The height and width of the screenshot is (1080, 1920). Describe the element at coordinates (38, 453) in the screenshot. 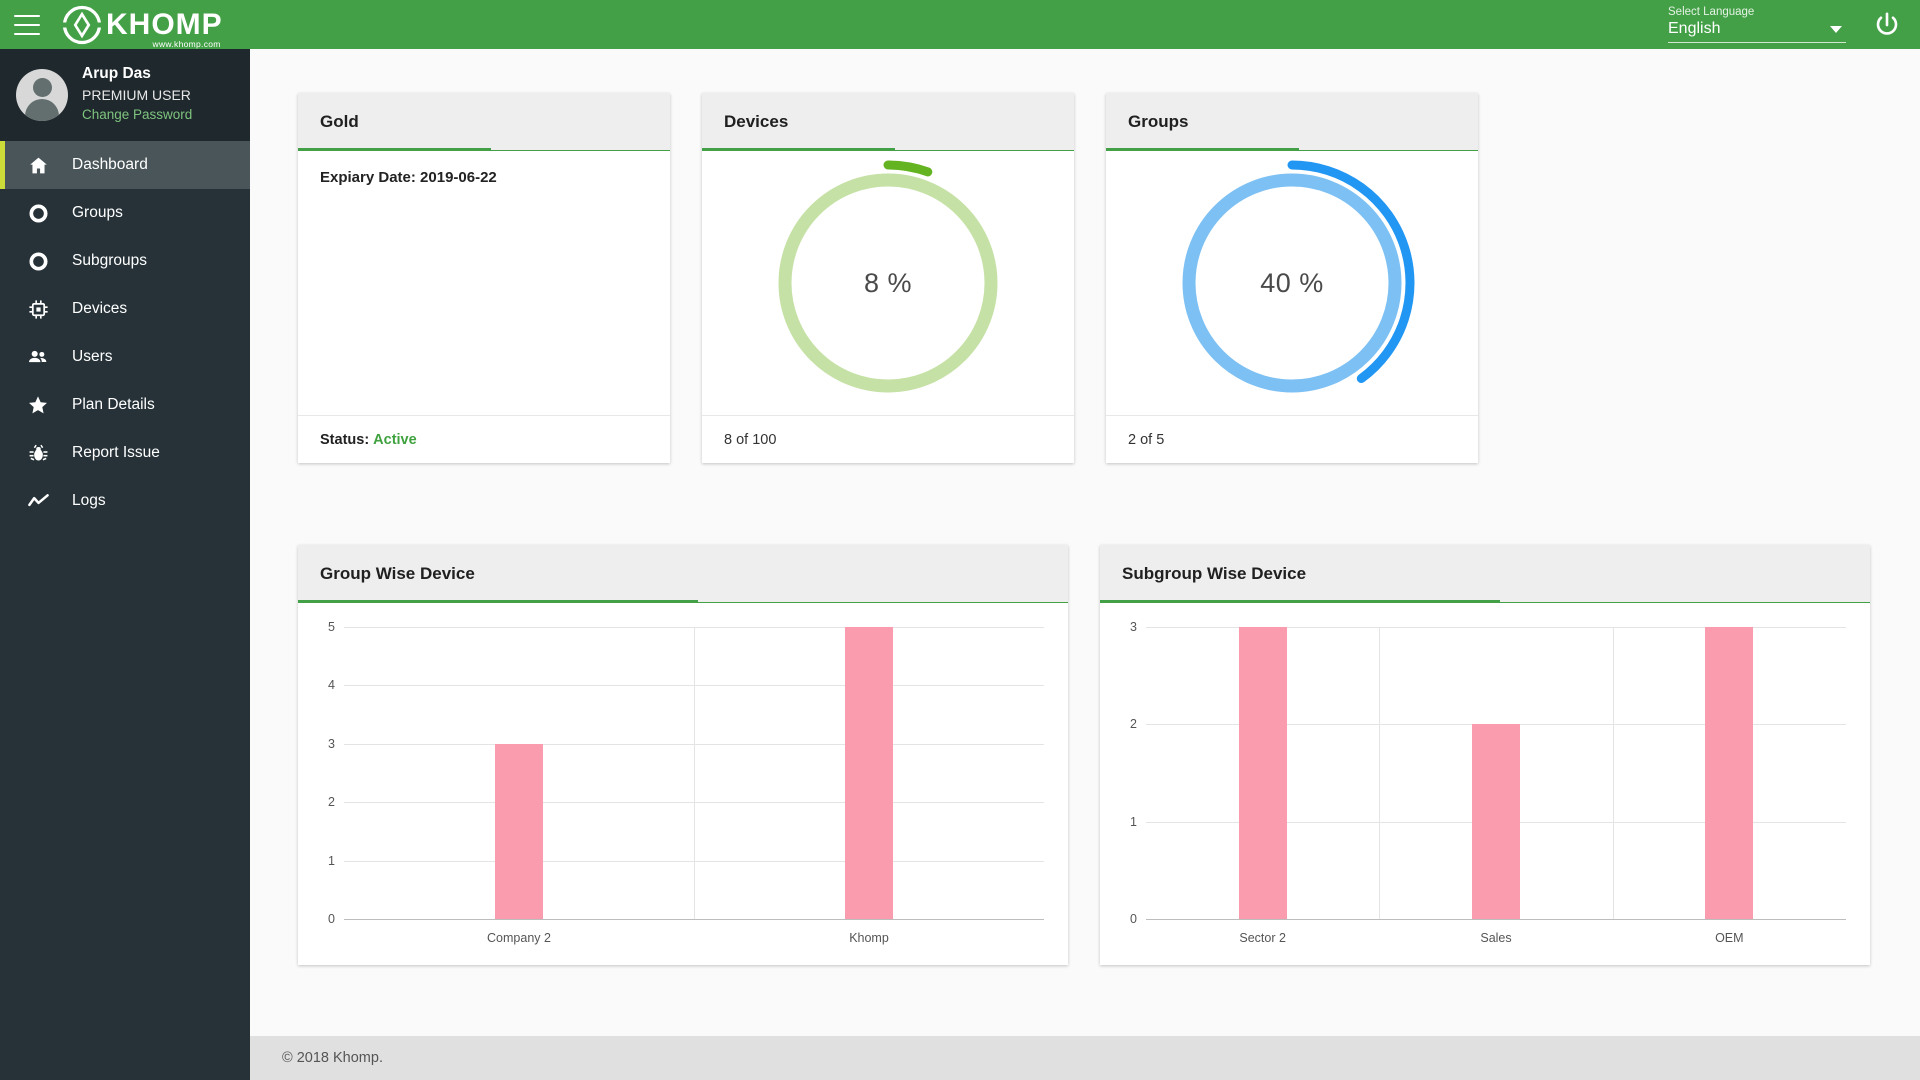

I see `bug-icon` at that location.